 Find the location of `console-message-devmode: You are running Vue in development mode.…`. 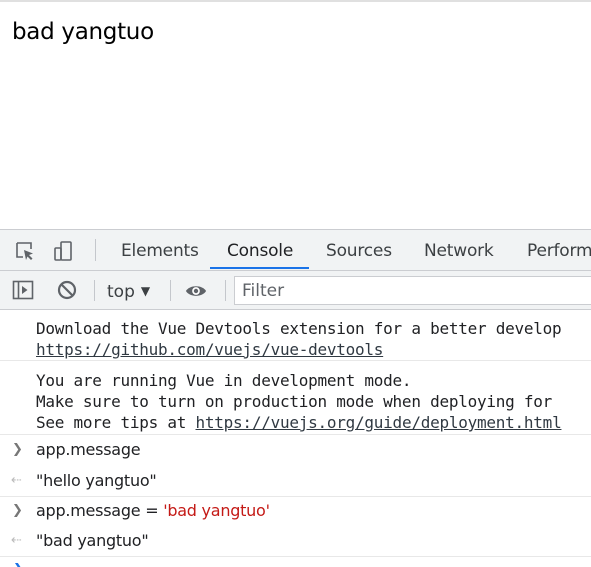

console-message-devmode: You are running Vue in development mode.… is located at coordinates (295, 398).